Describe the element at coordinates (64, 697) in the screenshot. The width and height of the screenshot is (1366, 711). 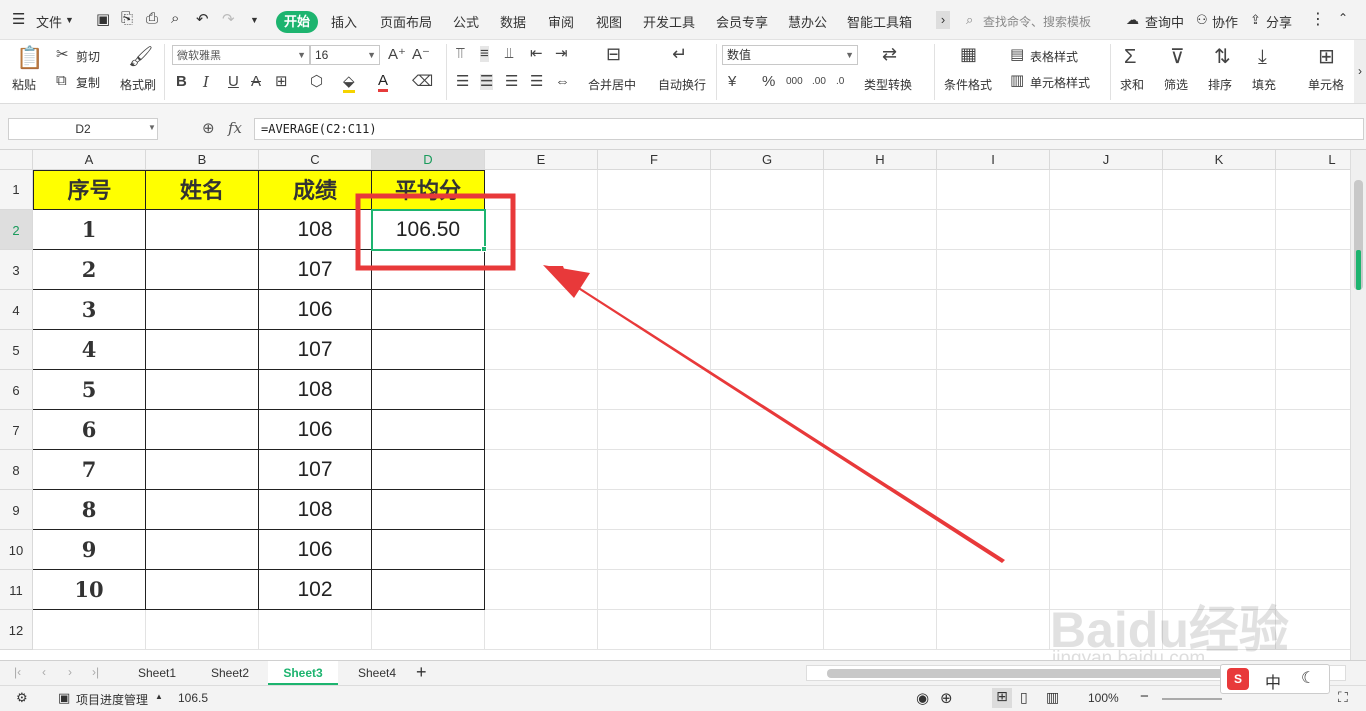
I see `project-icon: ▣` at that location.